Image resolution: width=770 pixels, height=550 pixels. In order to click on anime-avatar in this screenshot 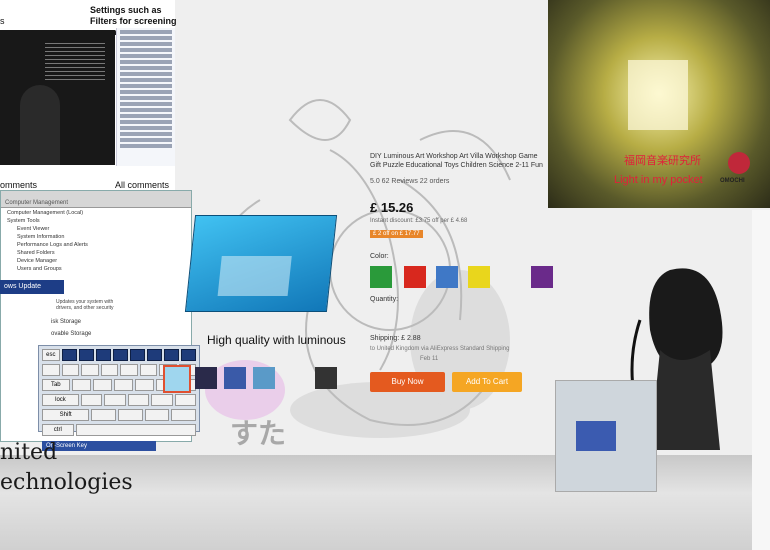, I will do `click(739, 163)`.